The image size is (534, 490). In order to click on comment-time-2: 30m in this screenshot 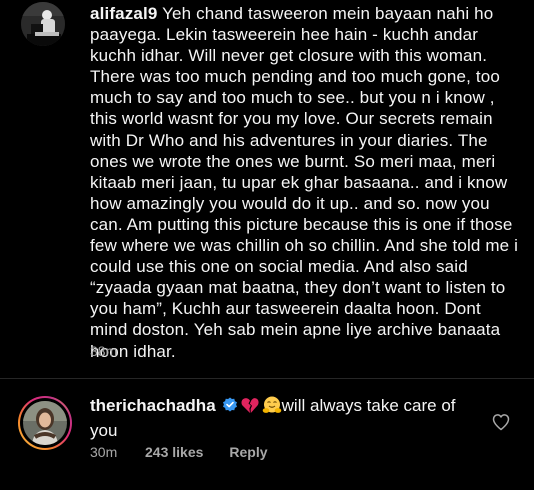, I will do `click(104, 452)`.